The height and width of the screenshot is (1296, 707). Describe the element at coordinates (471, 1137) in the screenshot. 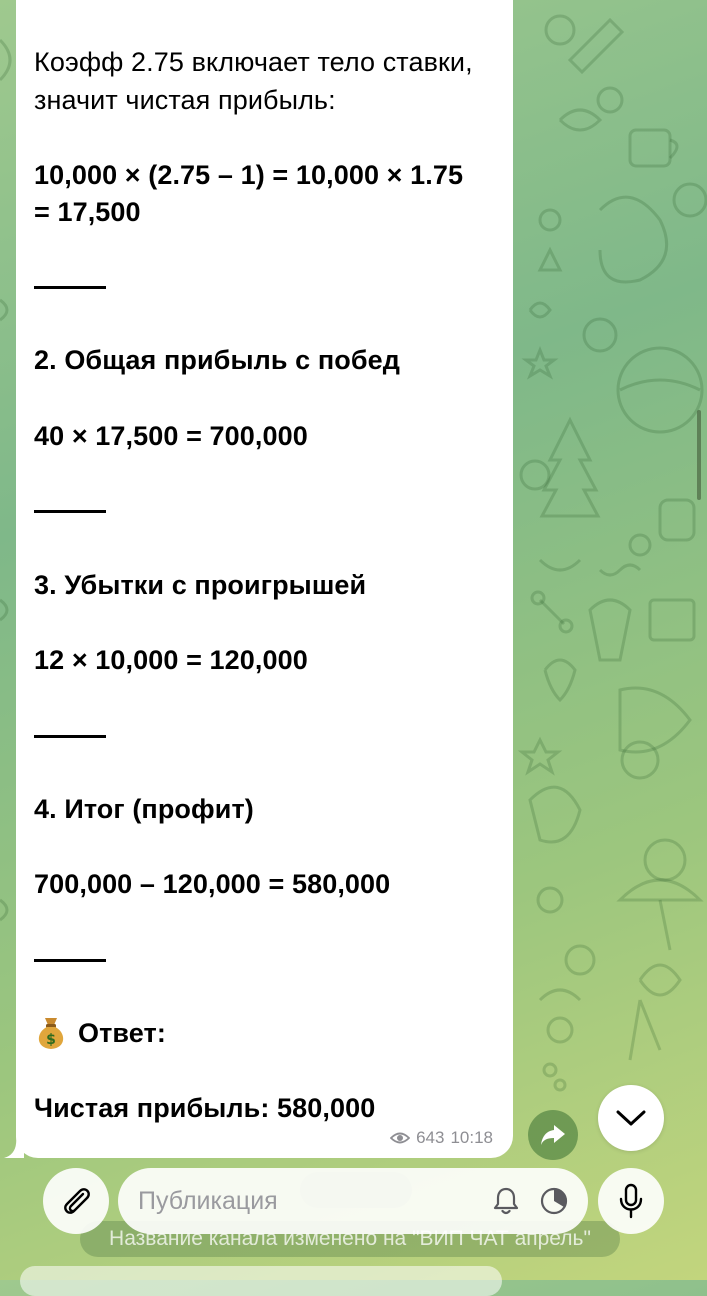

I see `message-time: 10:18` at that location.